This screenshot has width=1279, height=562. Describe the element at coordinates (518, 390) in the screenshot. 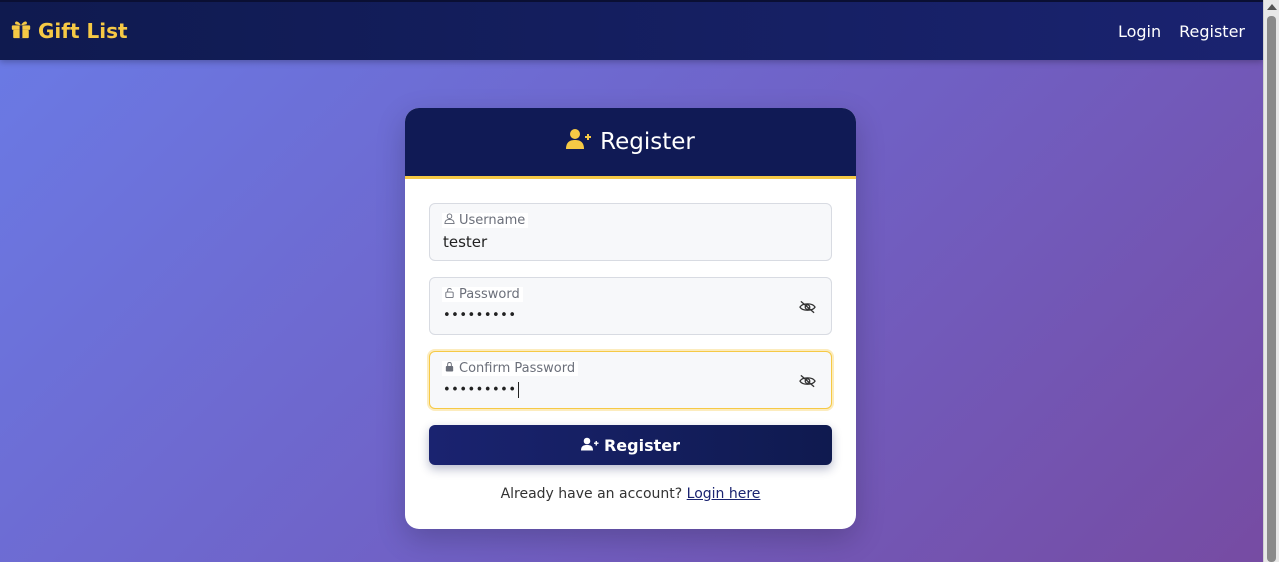

I see `text-caret` at that location.